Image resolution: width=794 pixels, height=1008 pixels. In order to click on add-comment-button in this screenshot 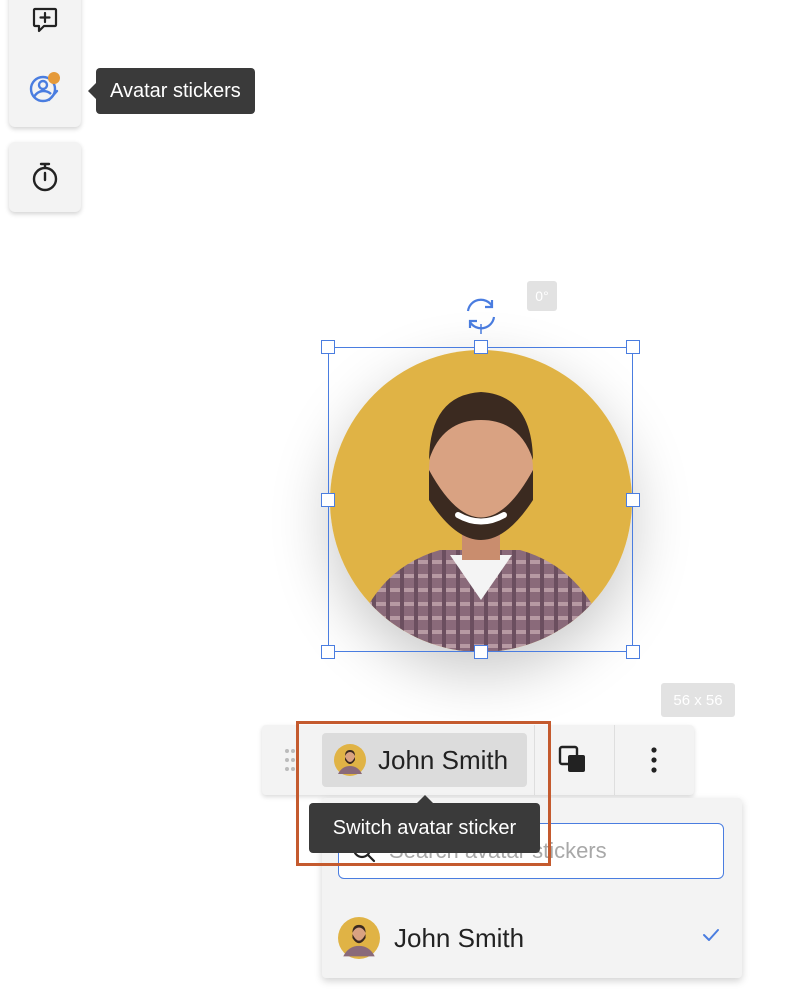, I will do `click(45, 20)`.